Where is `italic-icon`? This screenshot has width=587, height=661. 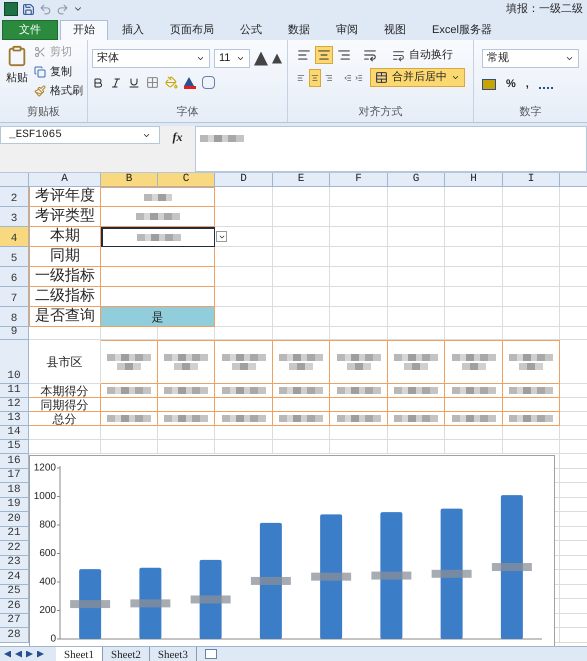
italic-icon is located at coordinates (116, 82).